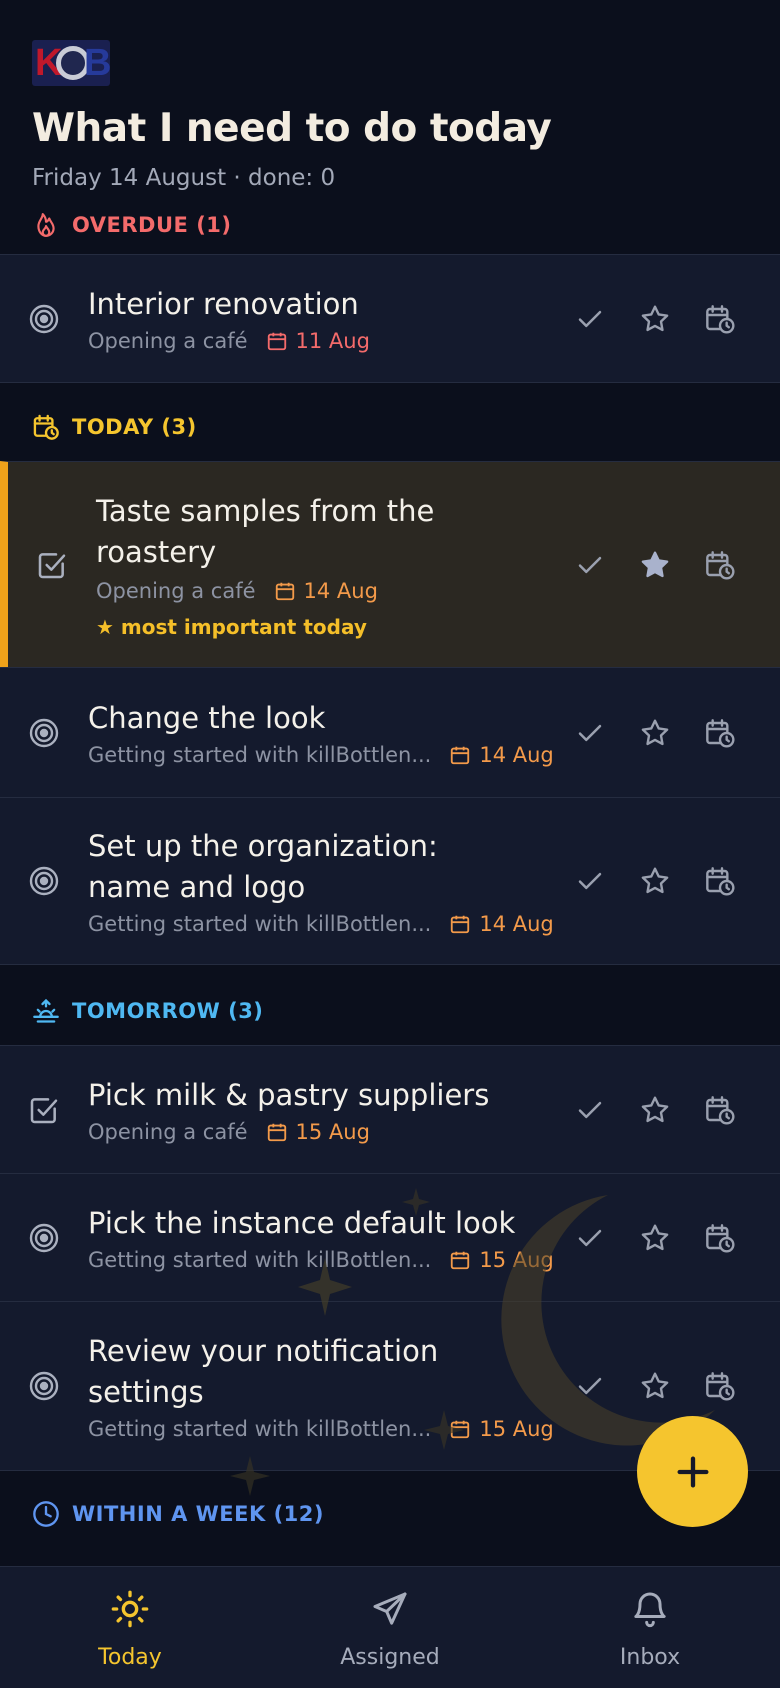 The image size is (780, 1688). I want to click on nav-label: Today, so click(130, 1657).